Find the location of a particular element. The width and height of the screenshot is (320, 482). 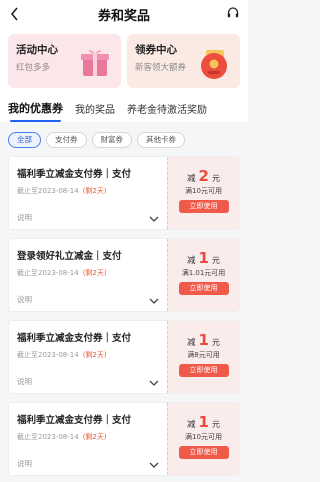

coupon-info: 登录领好礼立减金｜支付 截止至2023-08-14 (剩2天) 说明 is located at coordinates (88, 275).